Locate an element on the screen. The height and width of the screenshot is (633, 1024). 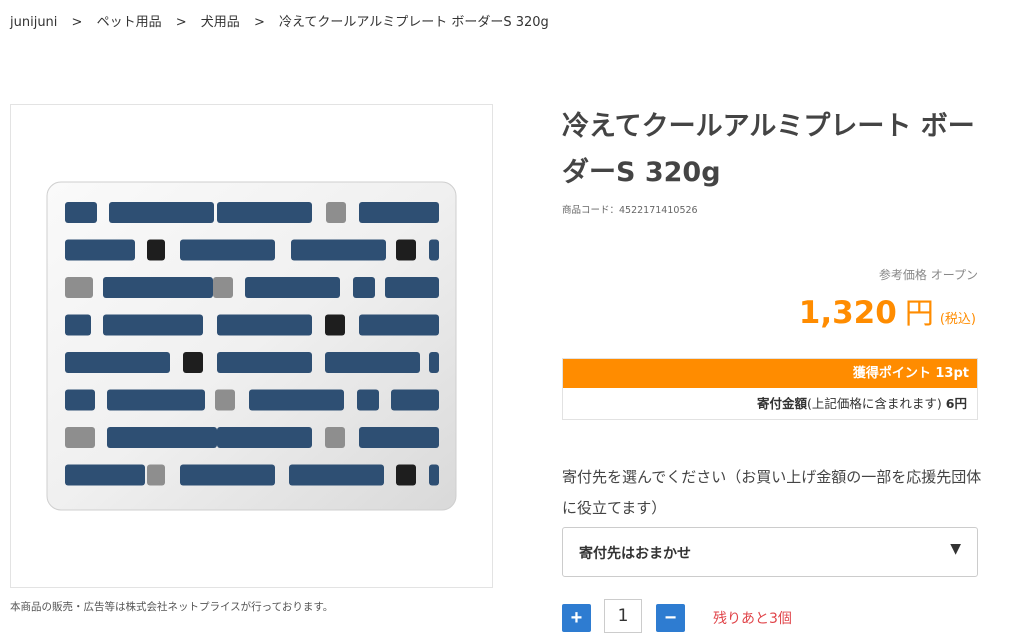
earned-points: 獲得ポイント 13pt is located at coordinates (770, 373).